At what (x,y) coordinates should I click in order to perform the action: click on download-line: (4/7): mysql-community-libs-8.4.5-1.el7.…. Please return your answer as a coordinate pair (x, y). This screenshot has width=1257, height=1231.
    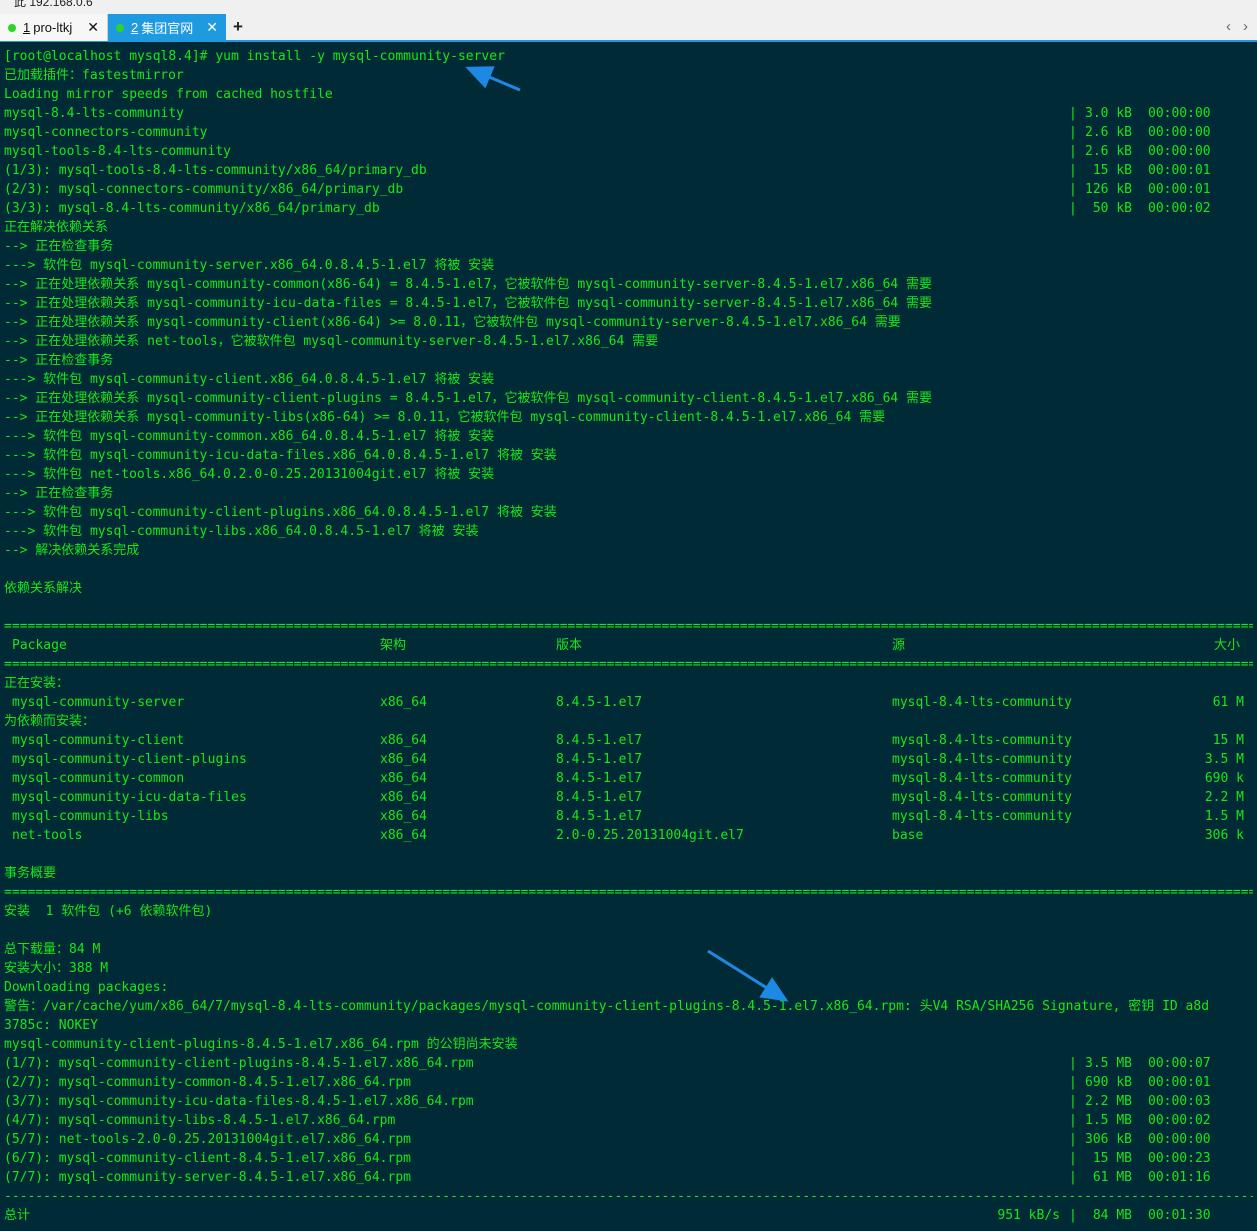
    Looking at the image, I should click on (200, 1120).